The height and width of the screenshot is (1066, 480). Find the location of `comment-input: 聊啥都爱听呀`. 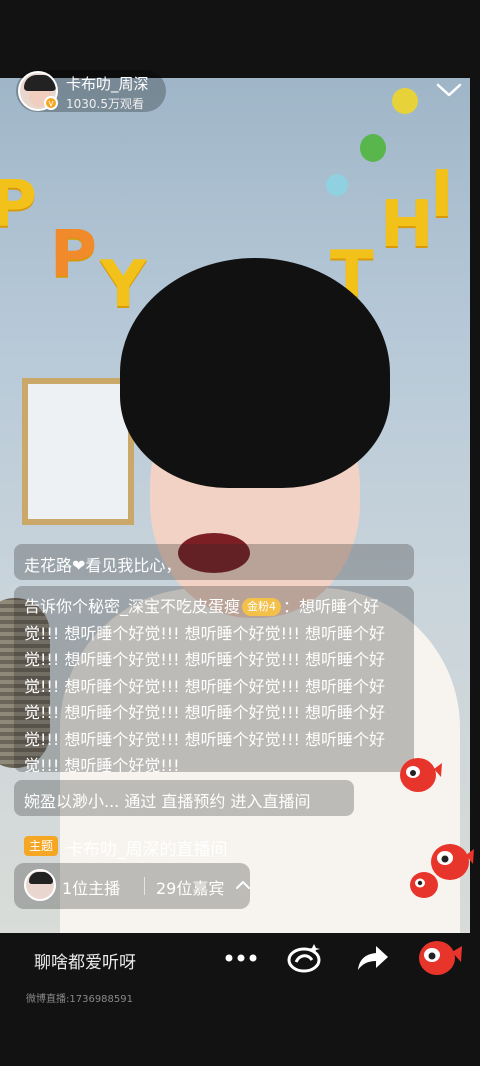

comment-input: 聊啥都爱听呀 is located at coordinates (85, 960).